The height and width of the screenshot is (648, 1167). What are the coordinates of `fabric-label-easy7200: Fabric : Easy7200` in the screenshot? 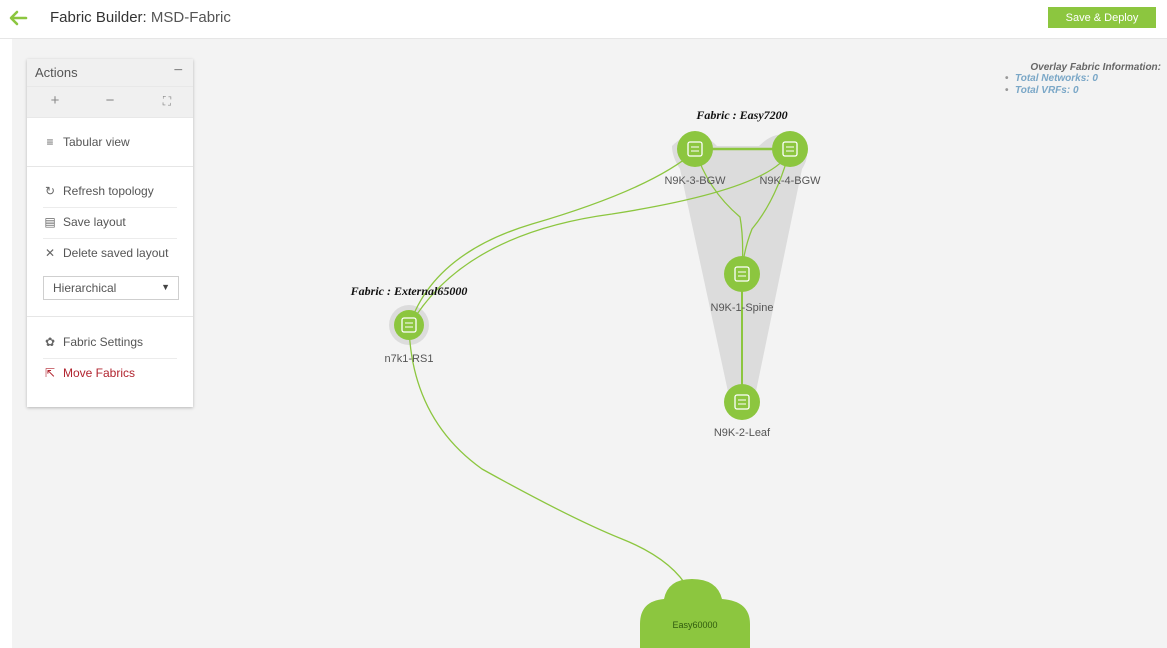 It's located at (741, 115).